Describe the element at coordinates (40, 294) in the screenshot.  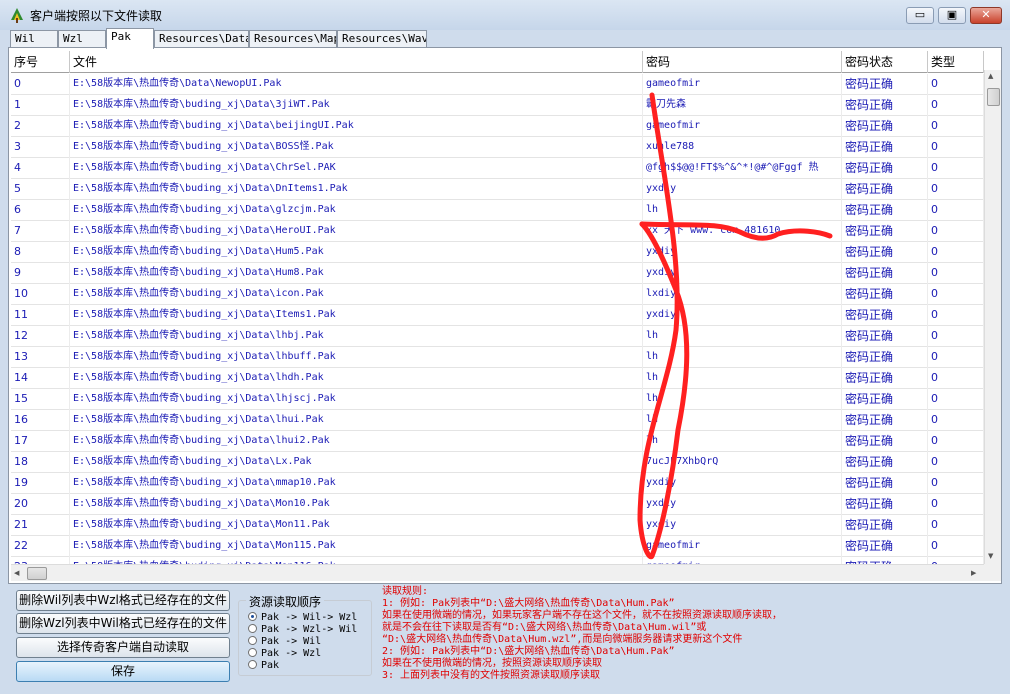
I see `row-index-cell: 10` at that location.